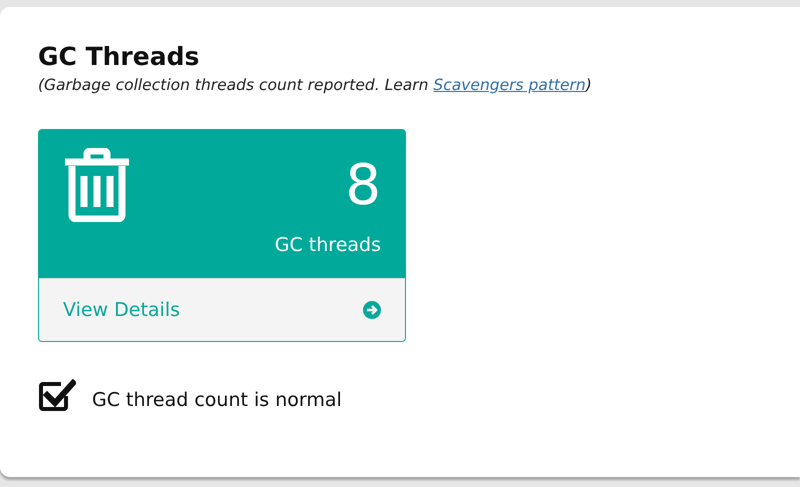  What do you see at coordinates (217, 400) in the screenshot?
I see `status-text: GC thread count is normal` at bounding box center [217, 400].